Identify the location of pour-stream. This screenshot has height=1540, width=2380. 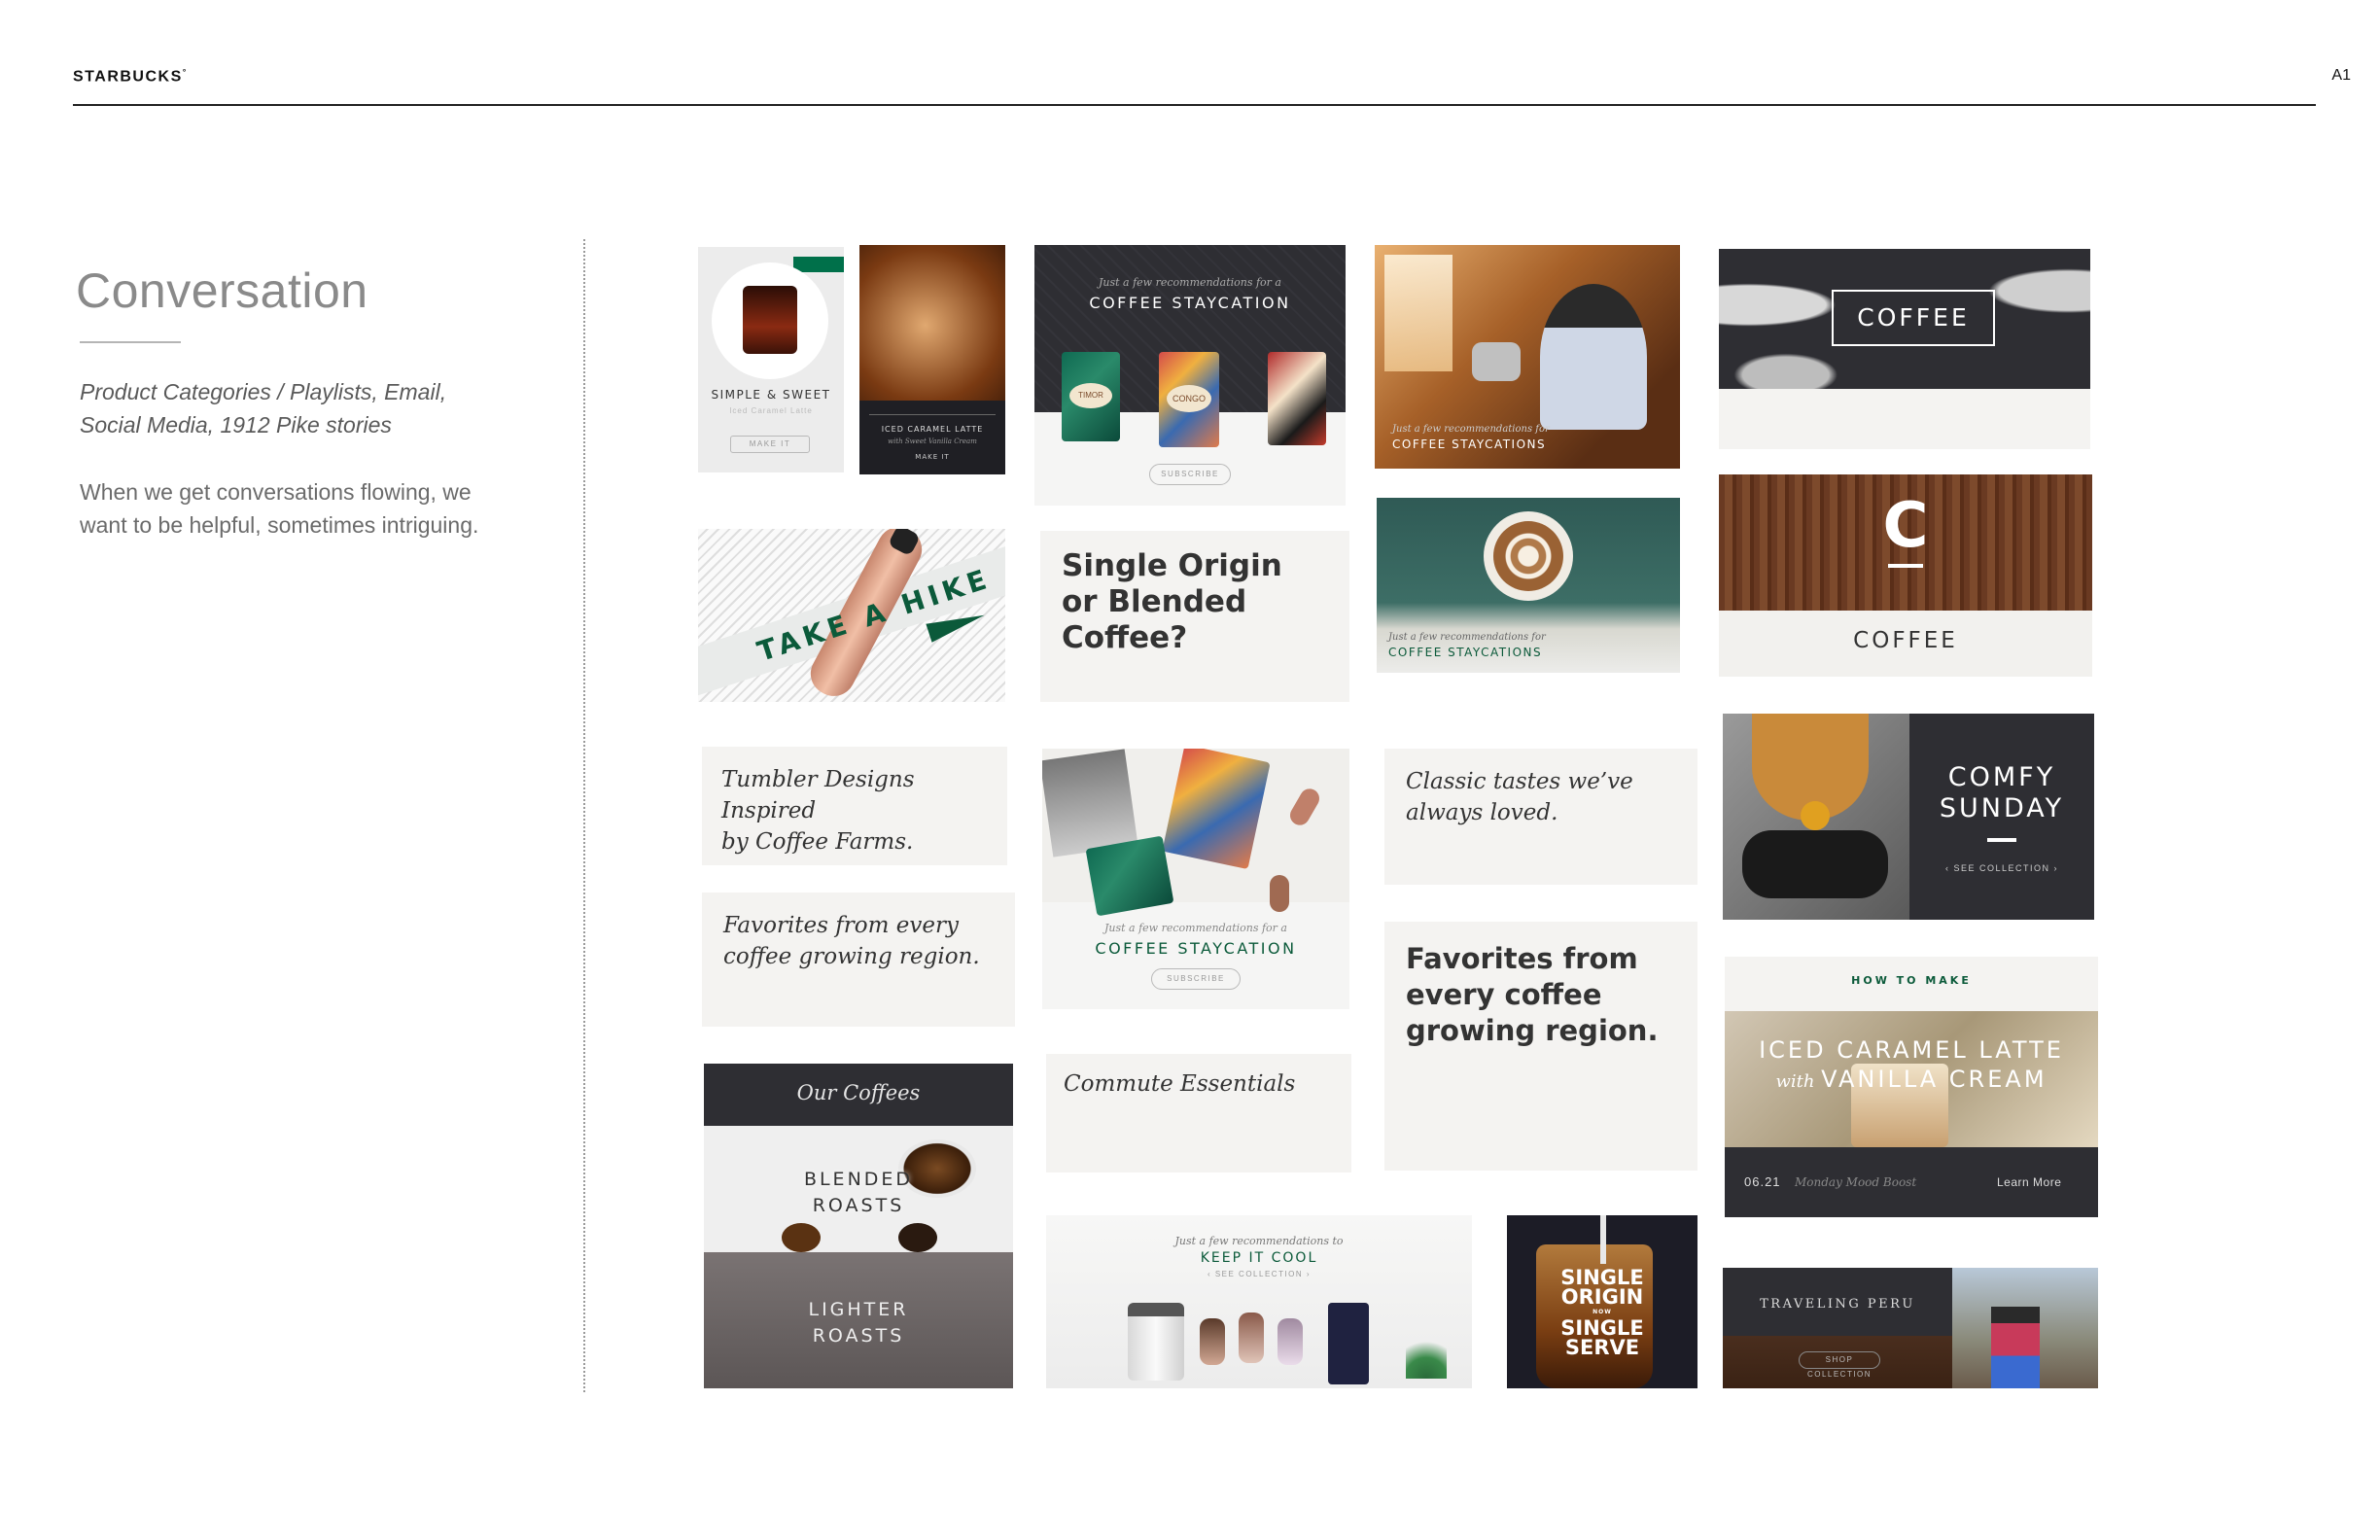
(1603, 1239).